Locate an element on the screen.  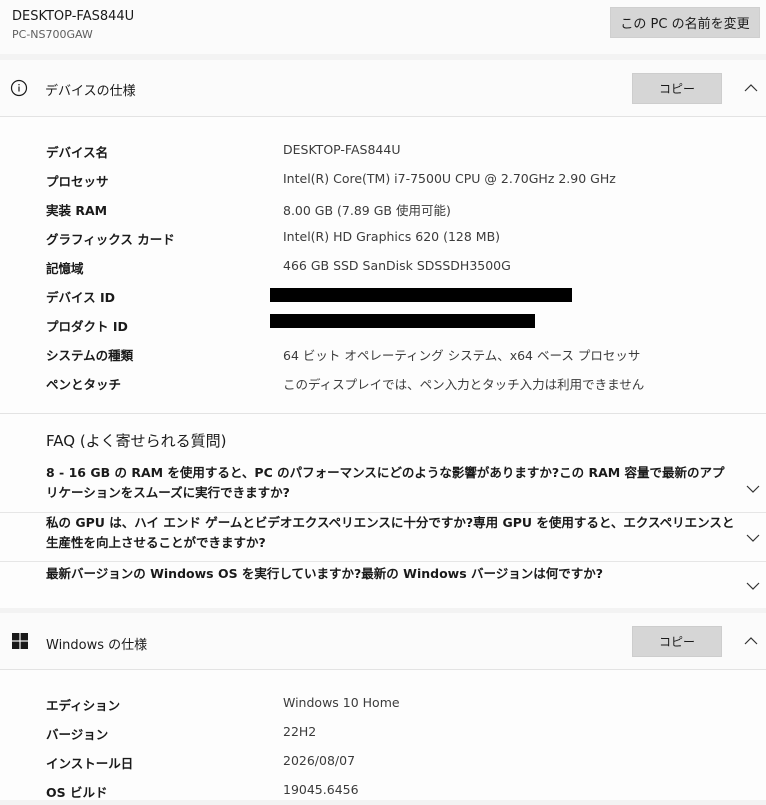
spec-value: 8.00 GB (7.89 GB 使用可能) is located at coordinates (367, 209).